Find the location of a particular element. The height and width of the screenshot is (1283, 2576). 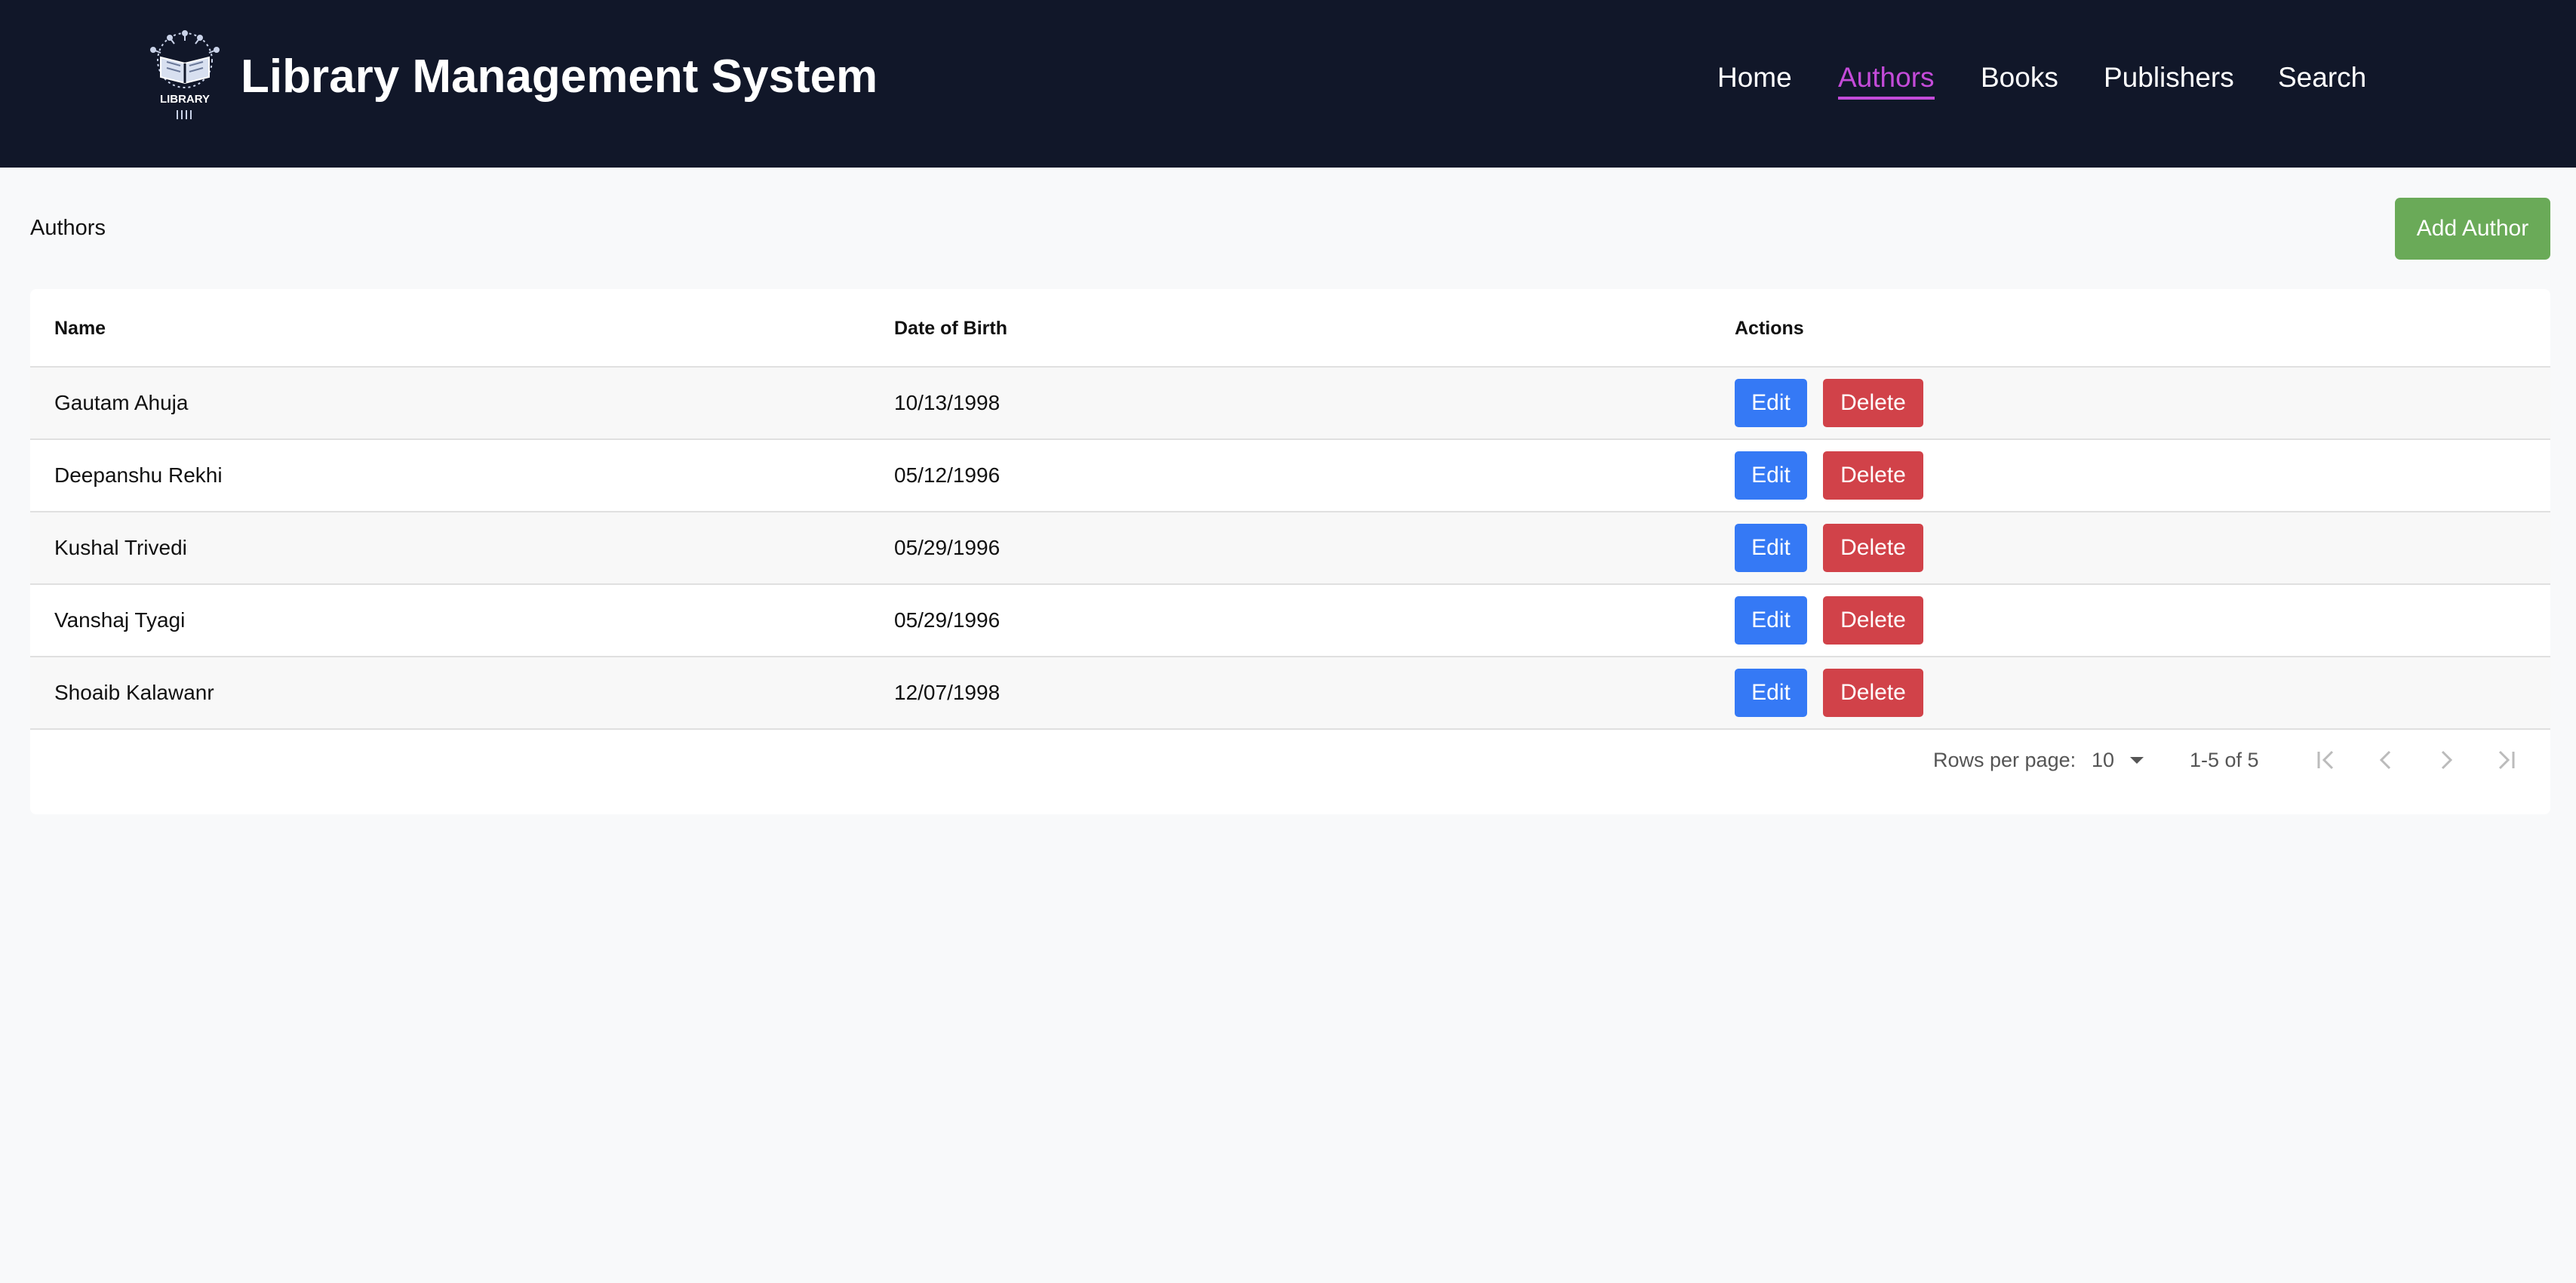

nav-books: Books is located at coordinates (2019, 77).